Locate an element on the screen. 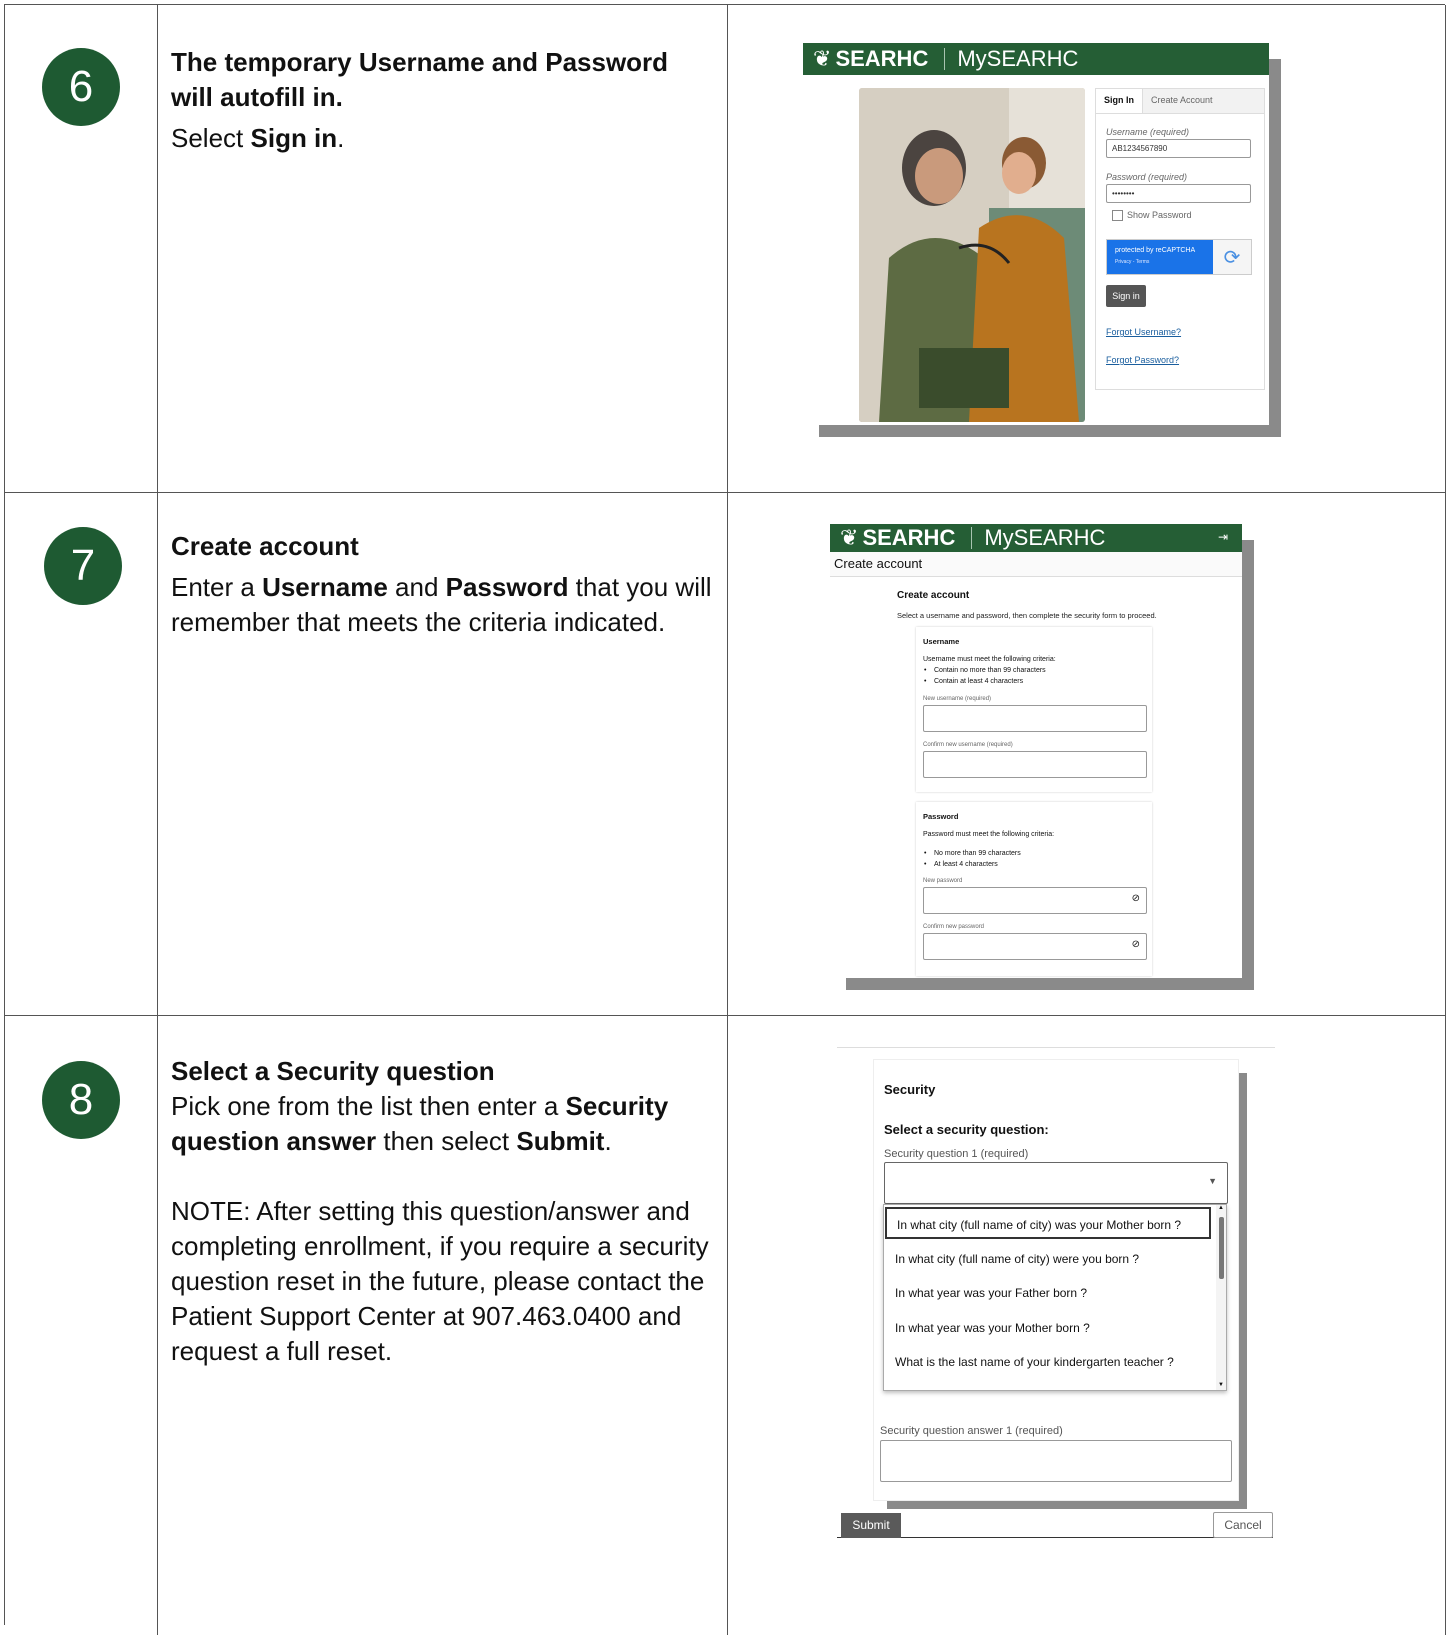  password-label: Password (required) is located at coordinates (1147, 177).